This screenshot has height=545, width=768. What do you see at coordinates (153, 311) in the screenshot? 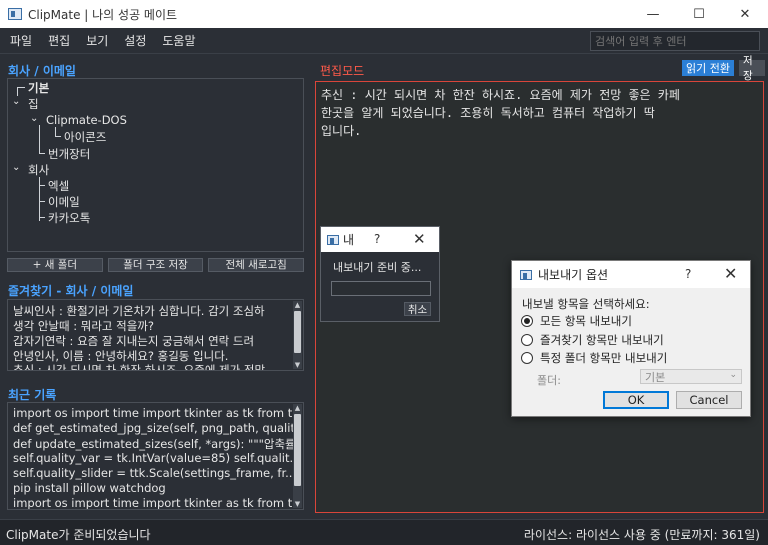
I see `list-item: 날씨인사 : 환절기라 기온차가 심합니다. 감기 조심하` at bounding box center [153, 311].